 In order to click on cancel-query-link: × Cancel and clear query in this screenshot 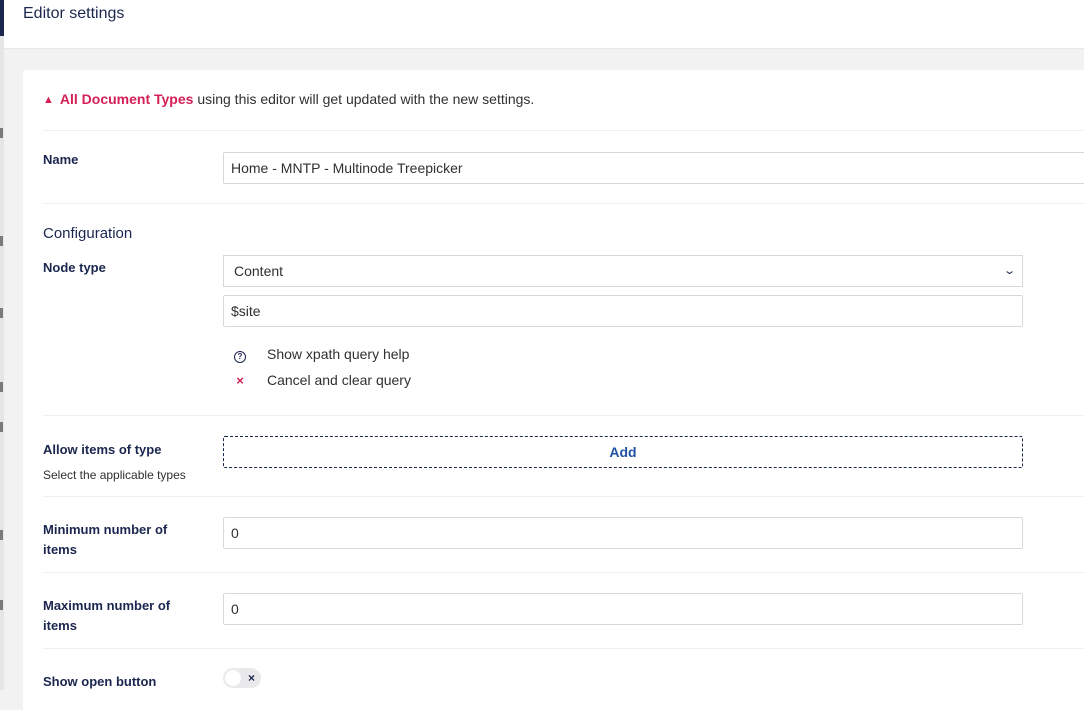, I will do `click(322, 380)`.